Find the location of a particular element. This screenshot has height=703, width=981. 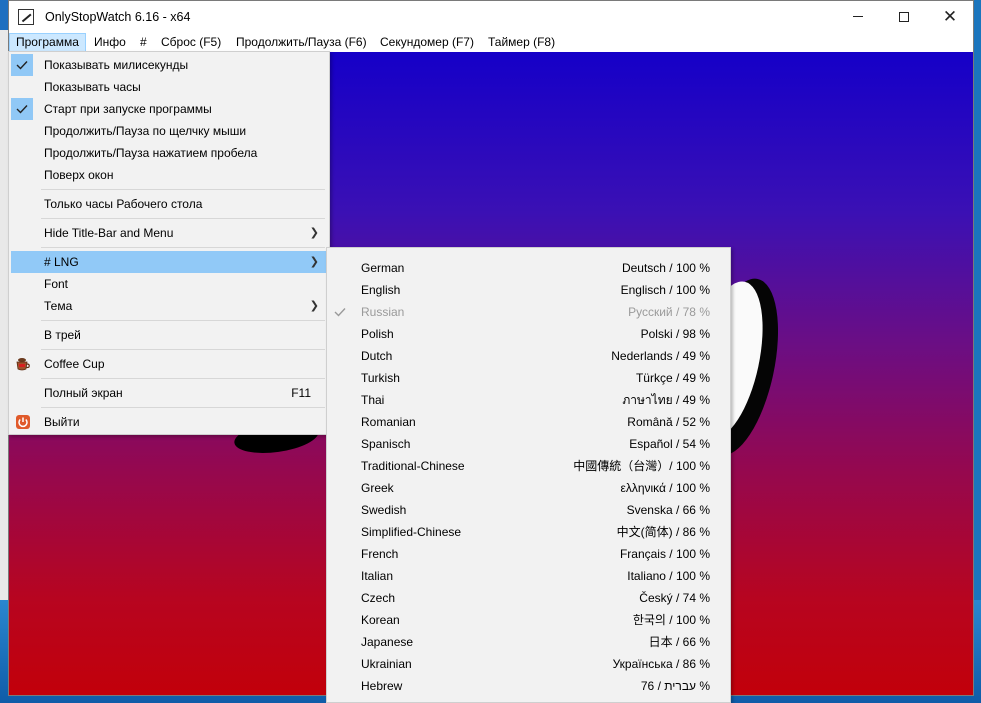

menu-item-hide-titlebar: Hide Title-Bar and Menu ❯ is located at coordinates (169, 233).